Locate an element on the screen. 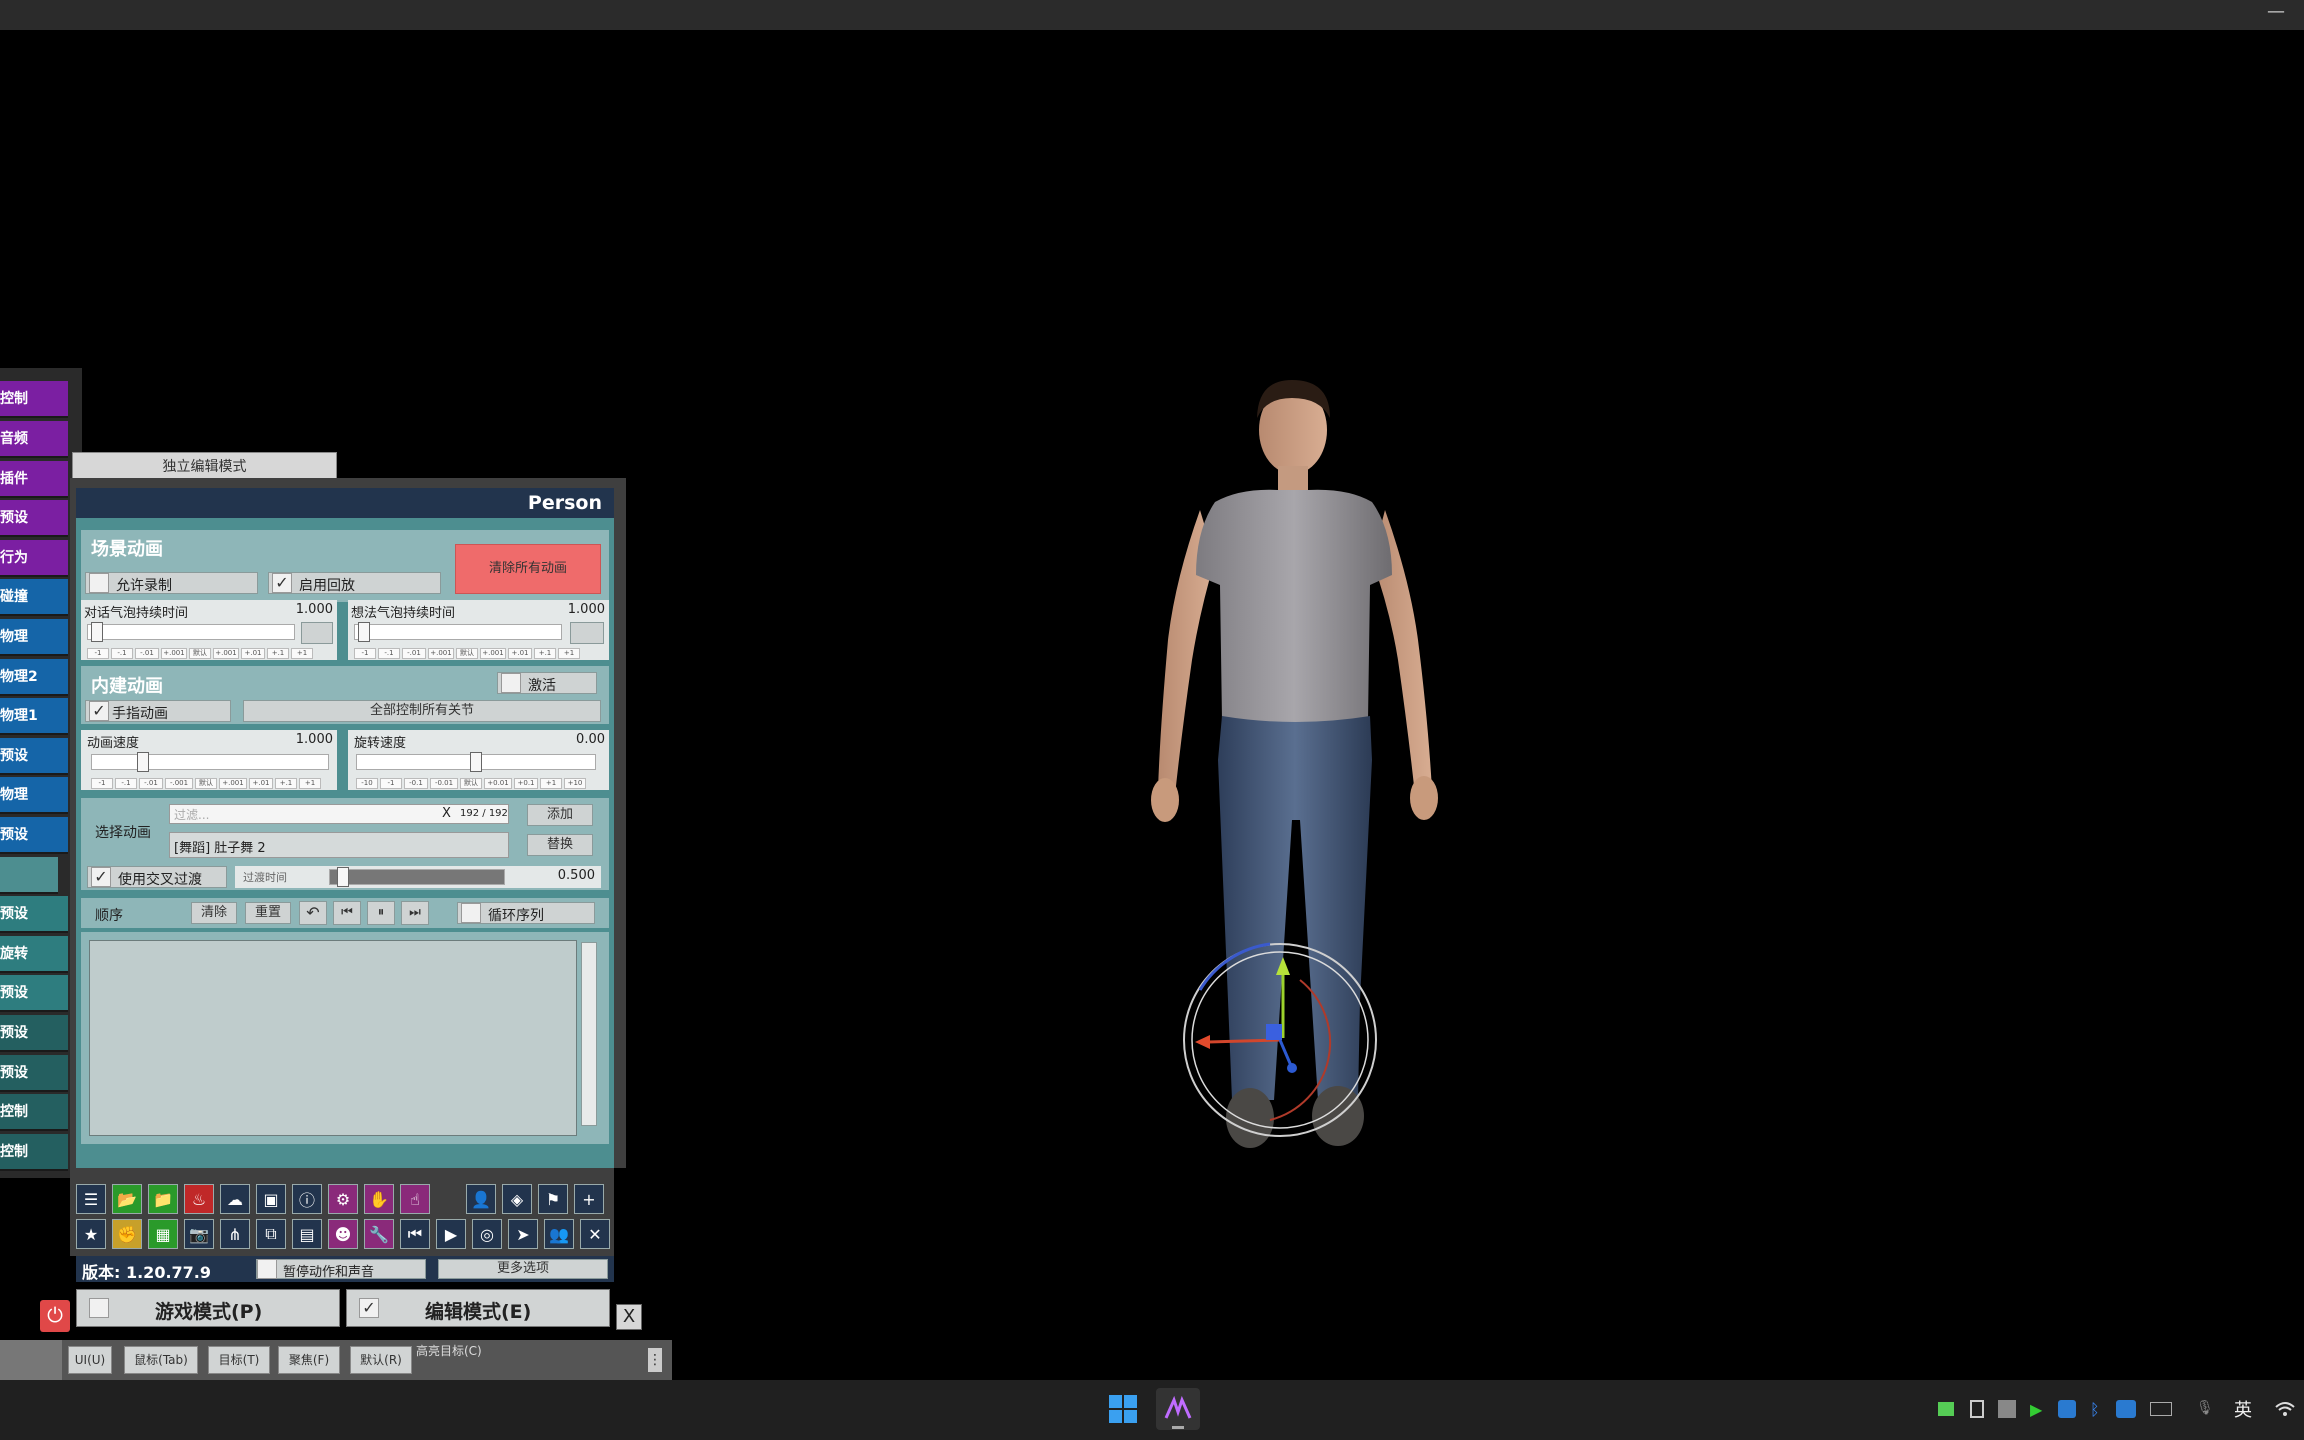  clear-all-animation-button: 清除所有动画 is located at coordinates (528, 569).